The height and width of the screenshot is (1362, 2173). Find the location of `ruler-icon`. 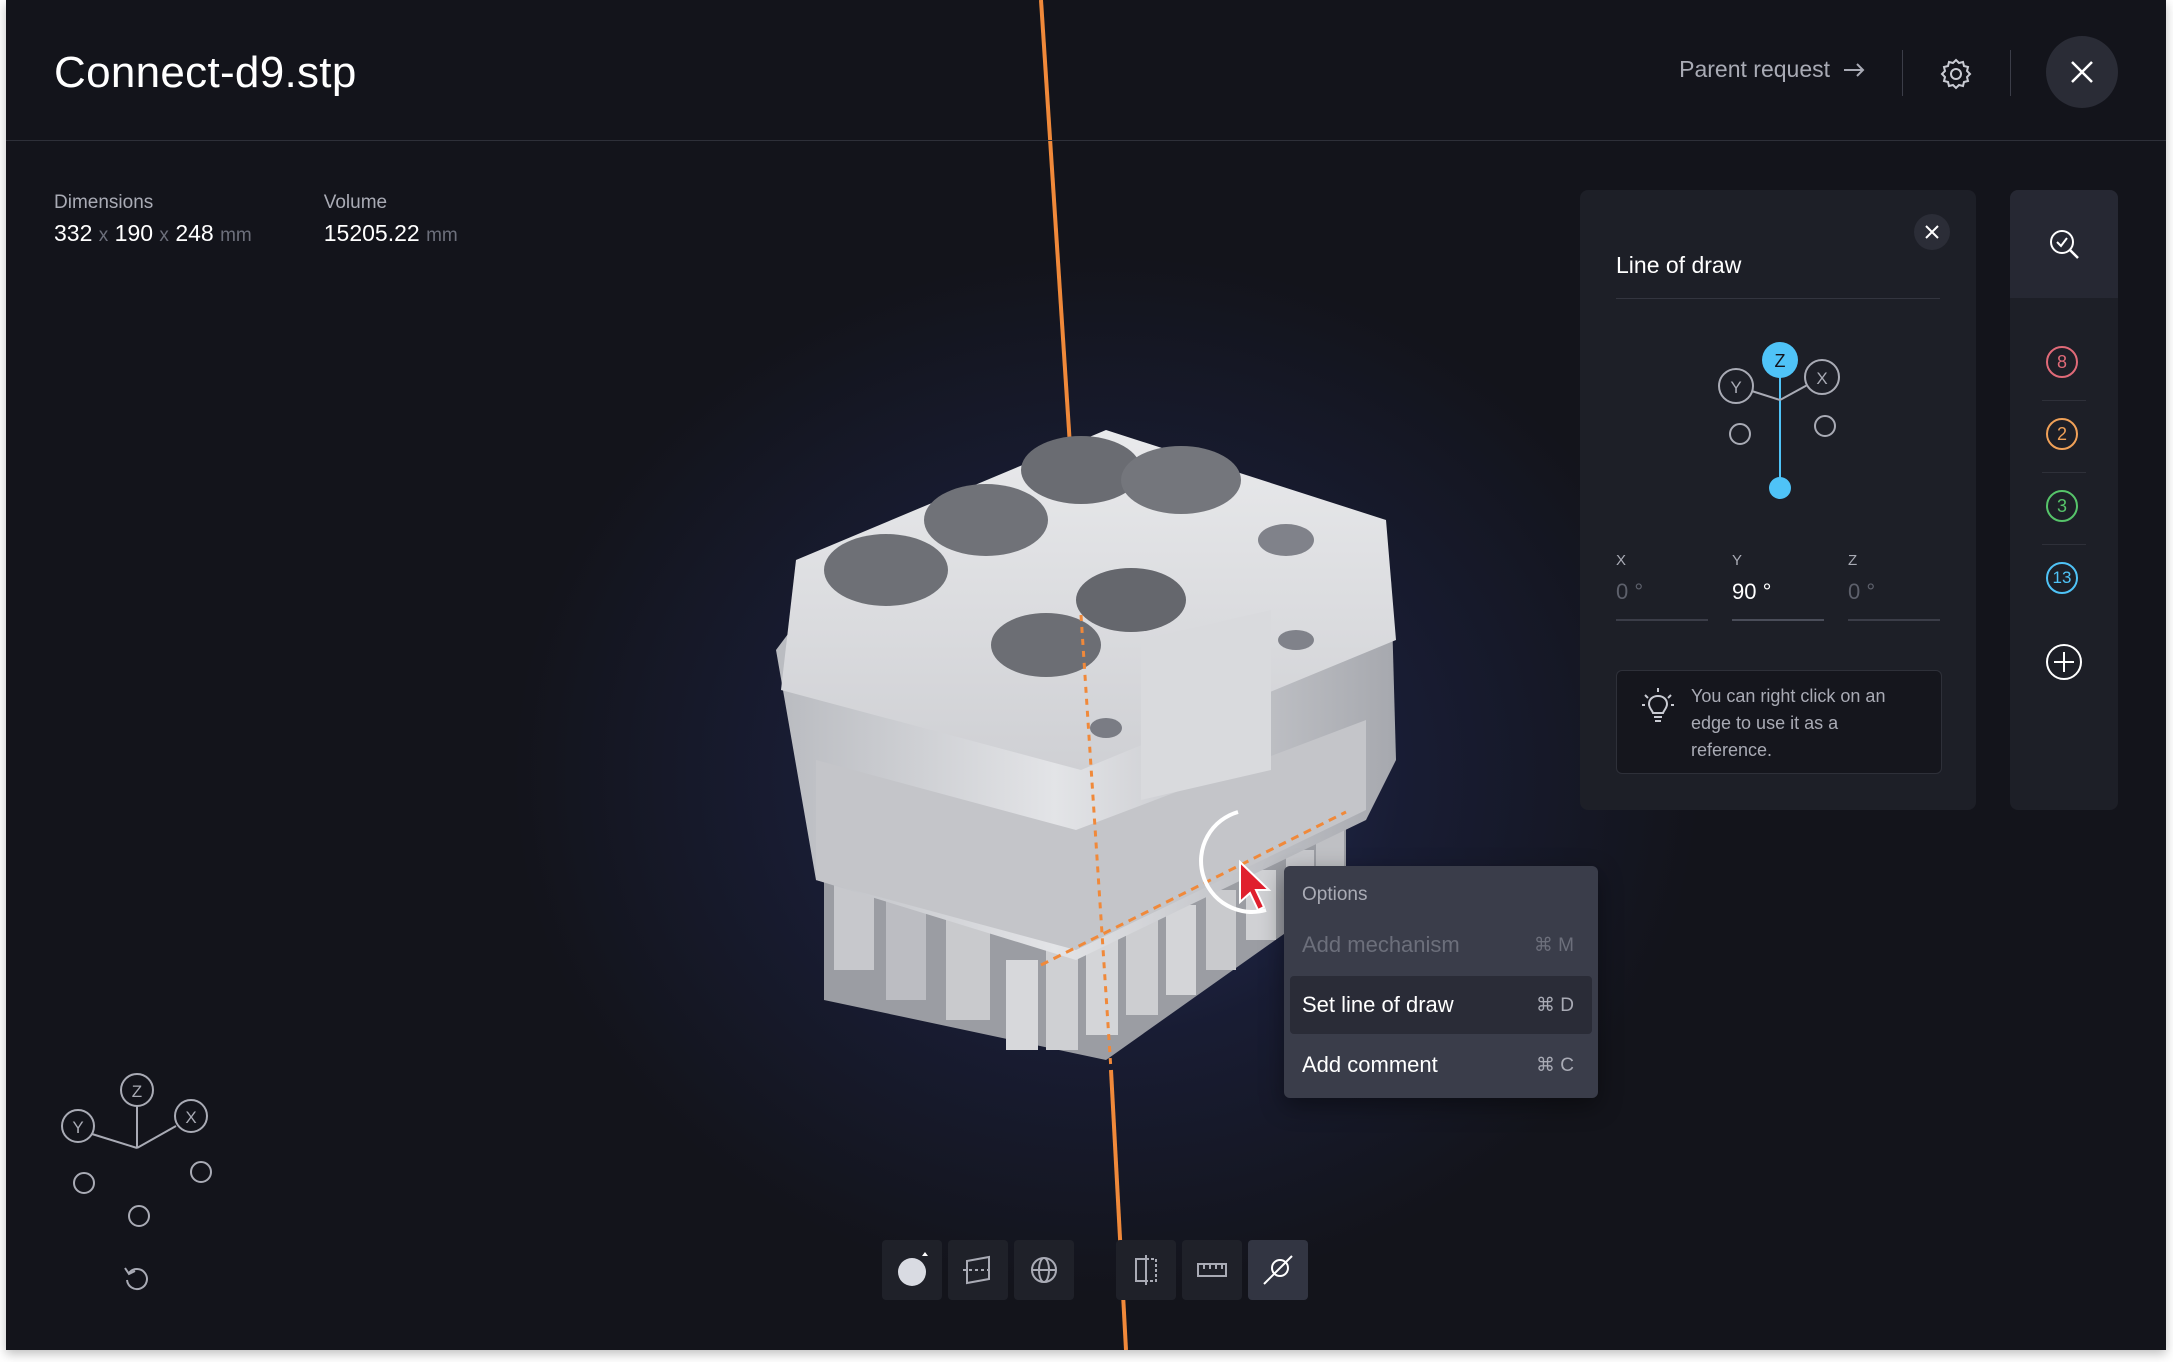

ruler-icon is located at coordinates (1212, 1270).